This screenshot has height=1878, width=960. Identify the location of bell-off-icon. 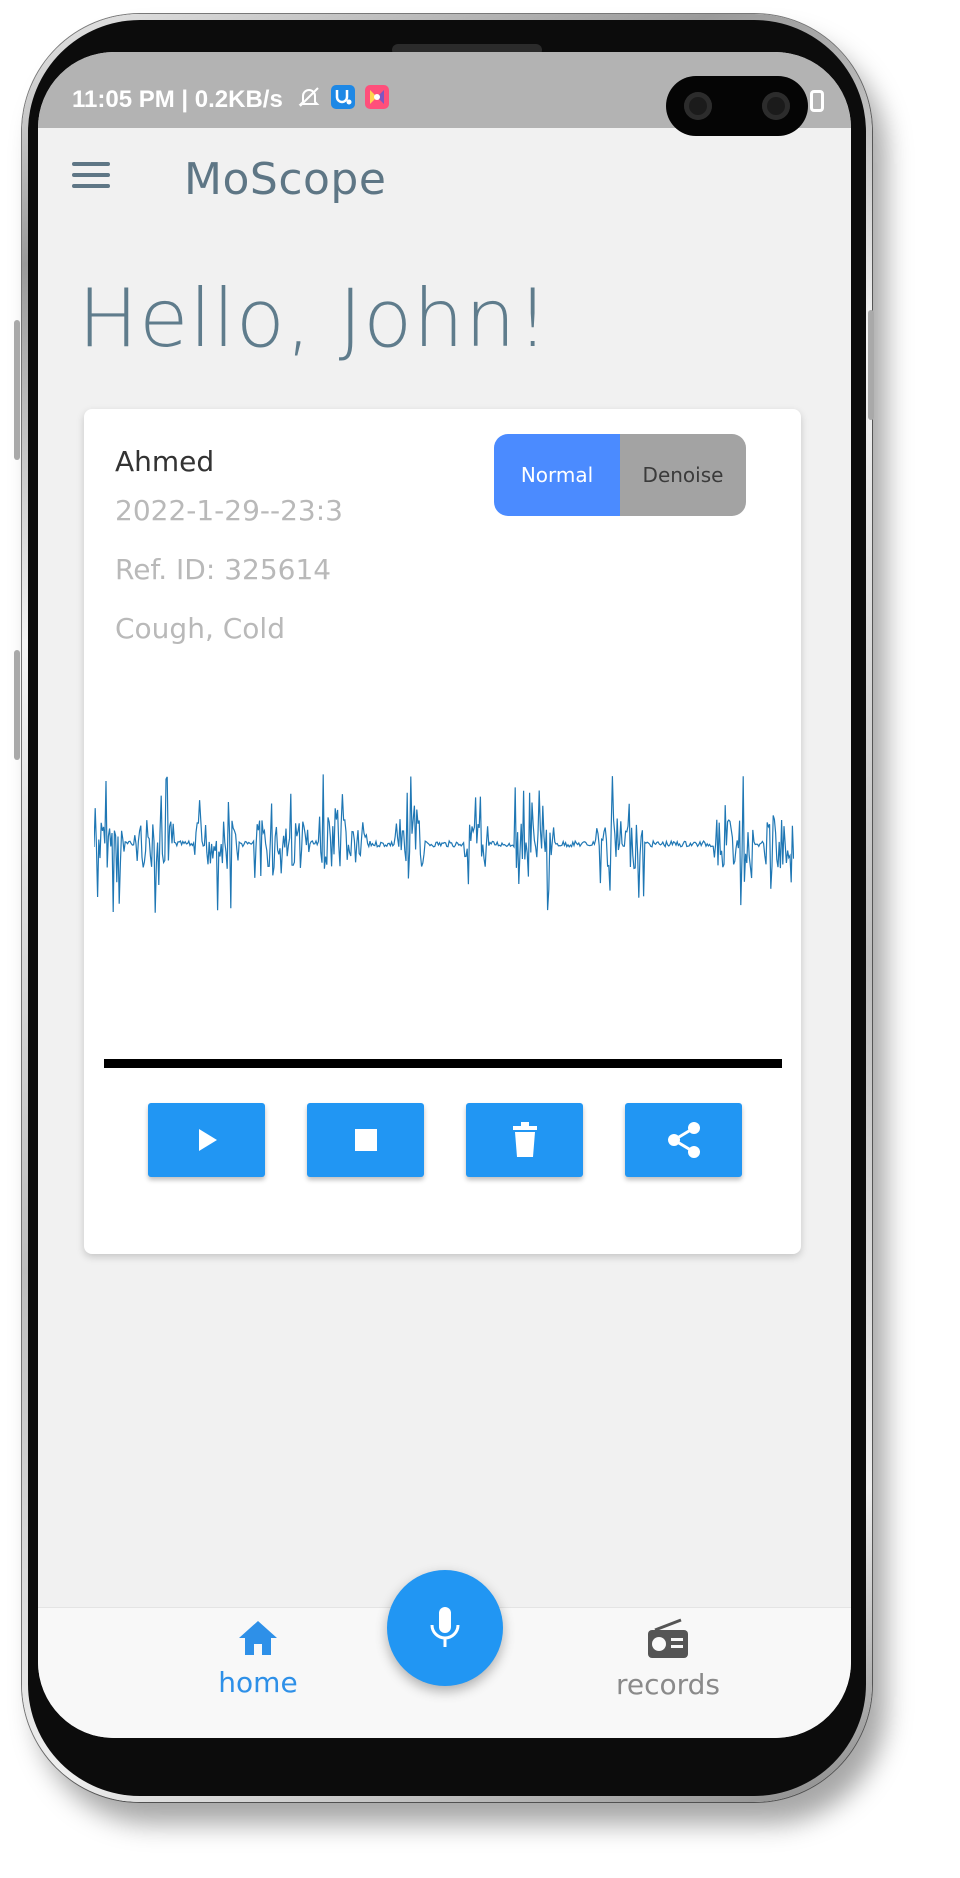
(309, 97).